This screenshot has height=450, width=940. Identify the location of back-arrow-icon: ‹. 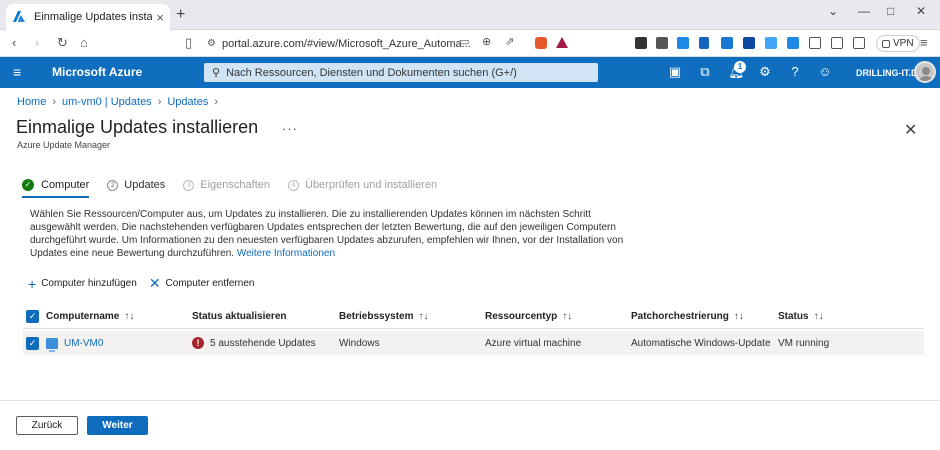
(14, 42).